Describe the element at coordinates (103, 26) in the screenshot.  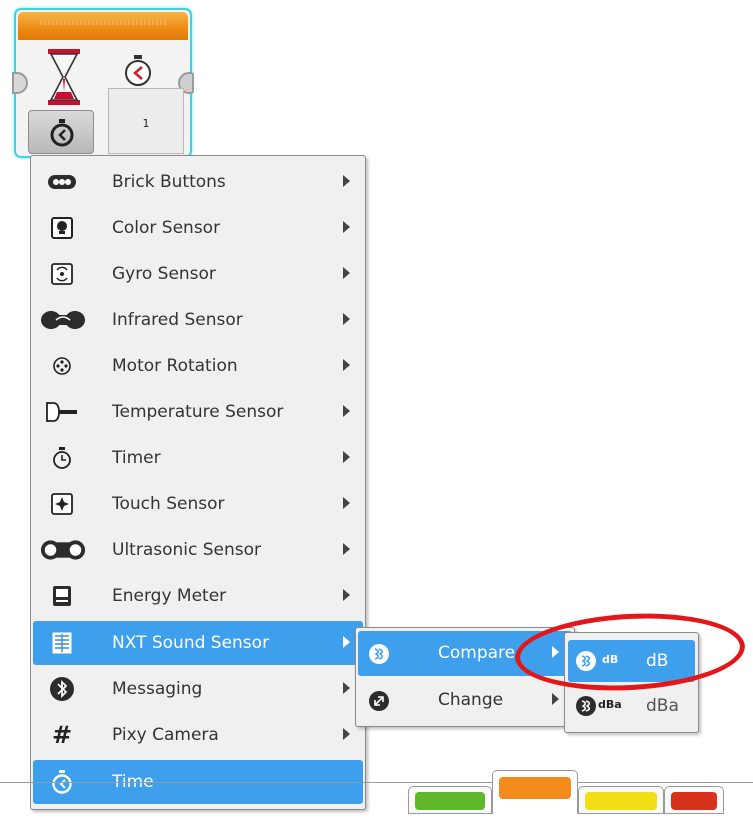
I see `block-header` at that location.